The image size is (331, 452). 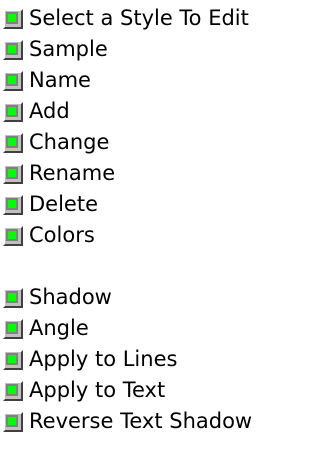 I want to click on topic-label: Shadow, so click(x=70, y=297).